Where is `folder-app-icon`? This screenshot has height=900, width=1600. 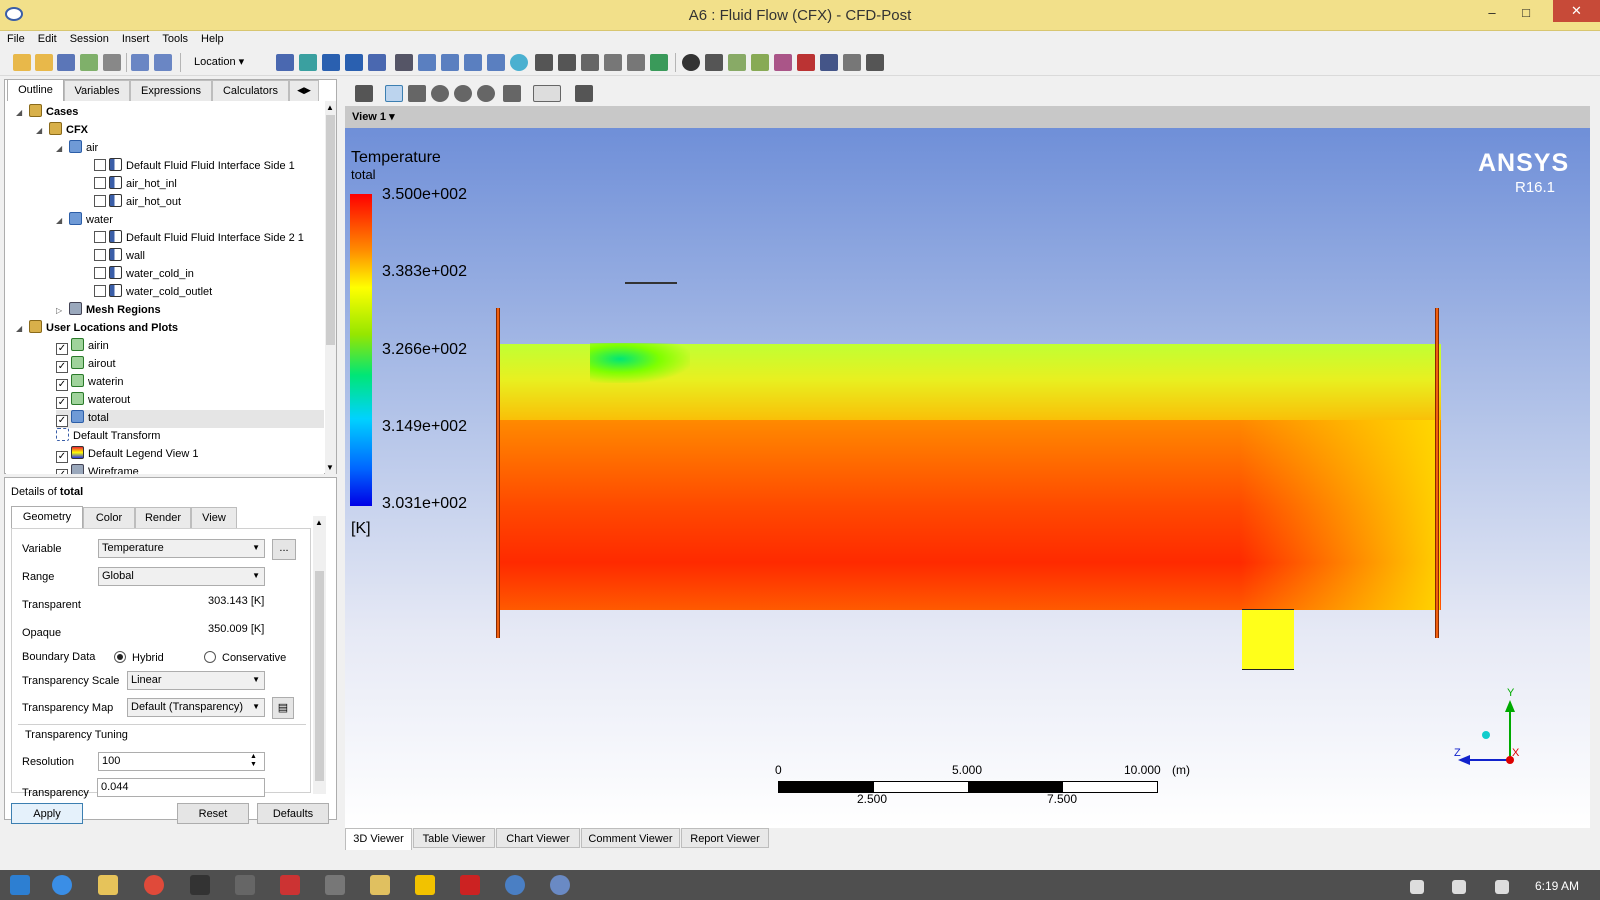
folder-app-icon is located at coordinates (380, 885).